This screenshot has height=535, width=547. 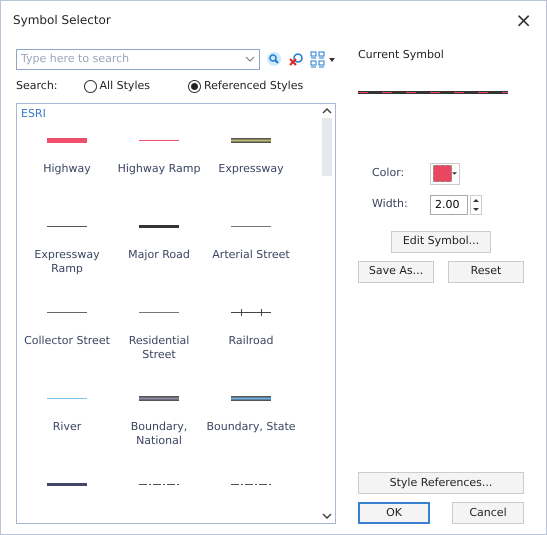 What do you see at coordinates (159, 169) in the screenshot?
I see `symbol-label: Highway Ramp` at bounding box center [159, 169].